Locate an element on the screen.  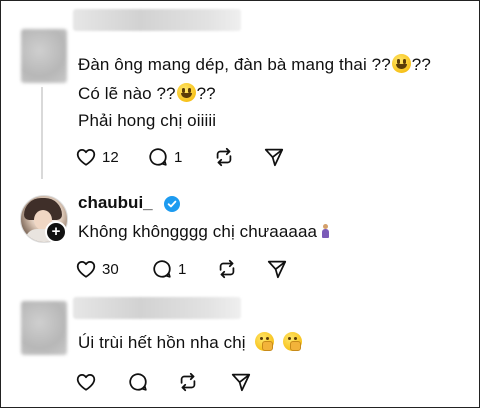
comment-text: Đàn ông mang dép, đàn bà mang thai ?? is located at coordinates (234, 64).